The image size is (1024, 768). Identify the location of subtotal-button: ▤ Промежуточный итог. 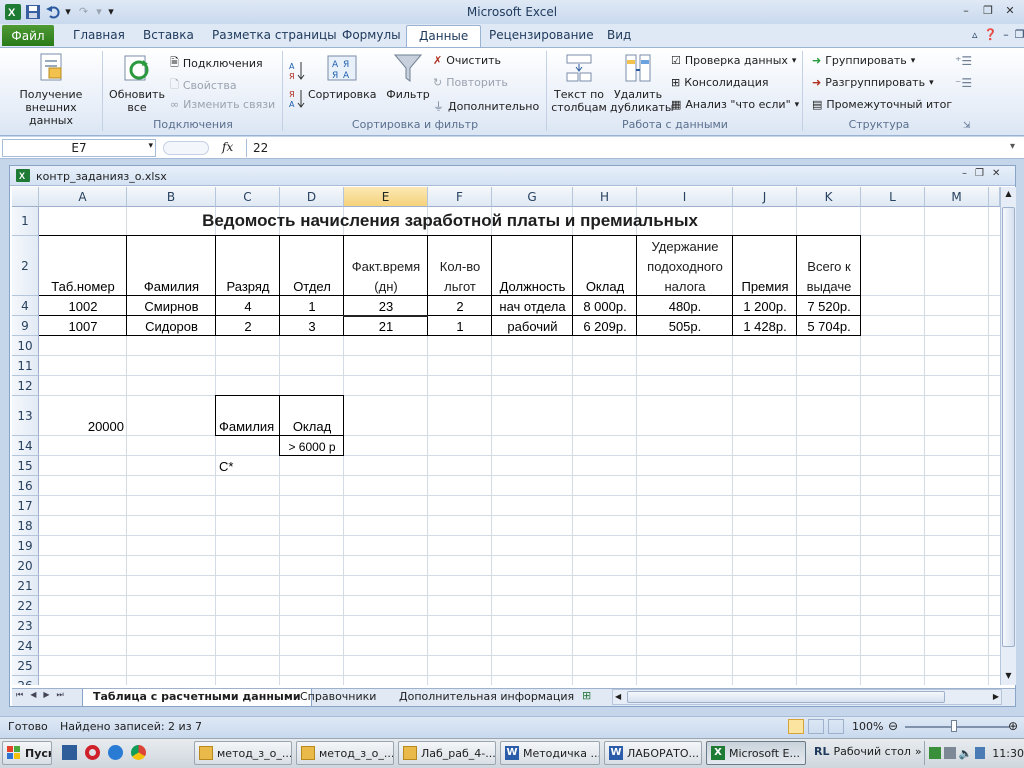
(882, 104).